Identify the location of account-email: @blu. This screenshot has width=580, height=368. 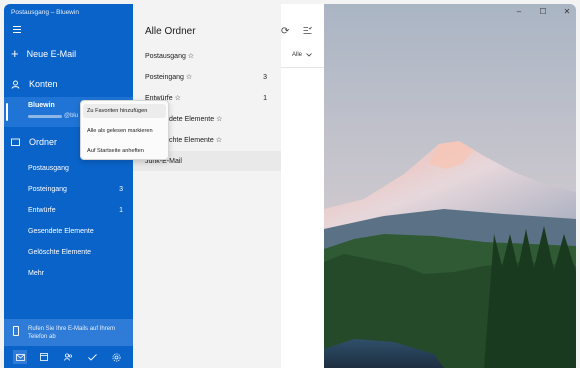
(71, 116).